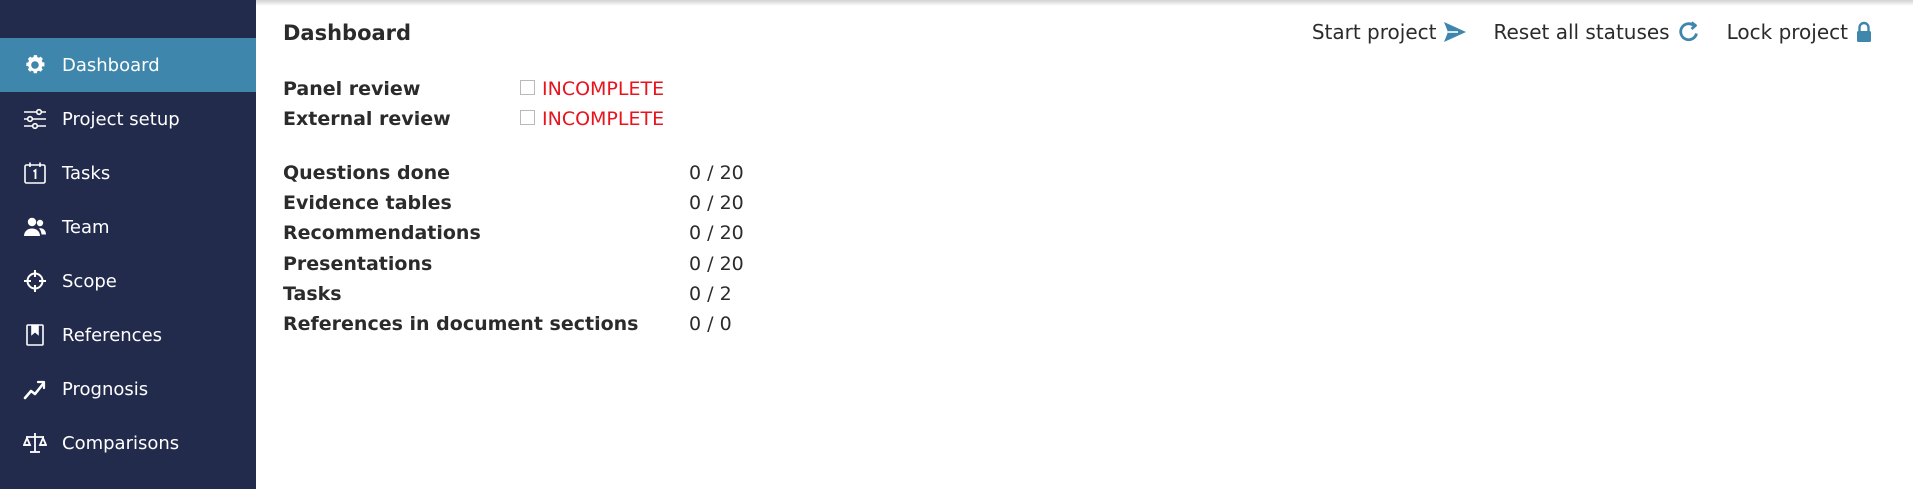 The height and width of the screenshot is (489, 1913). I want to click on stats-value: 0 / 2, so click(710, 293).